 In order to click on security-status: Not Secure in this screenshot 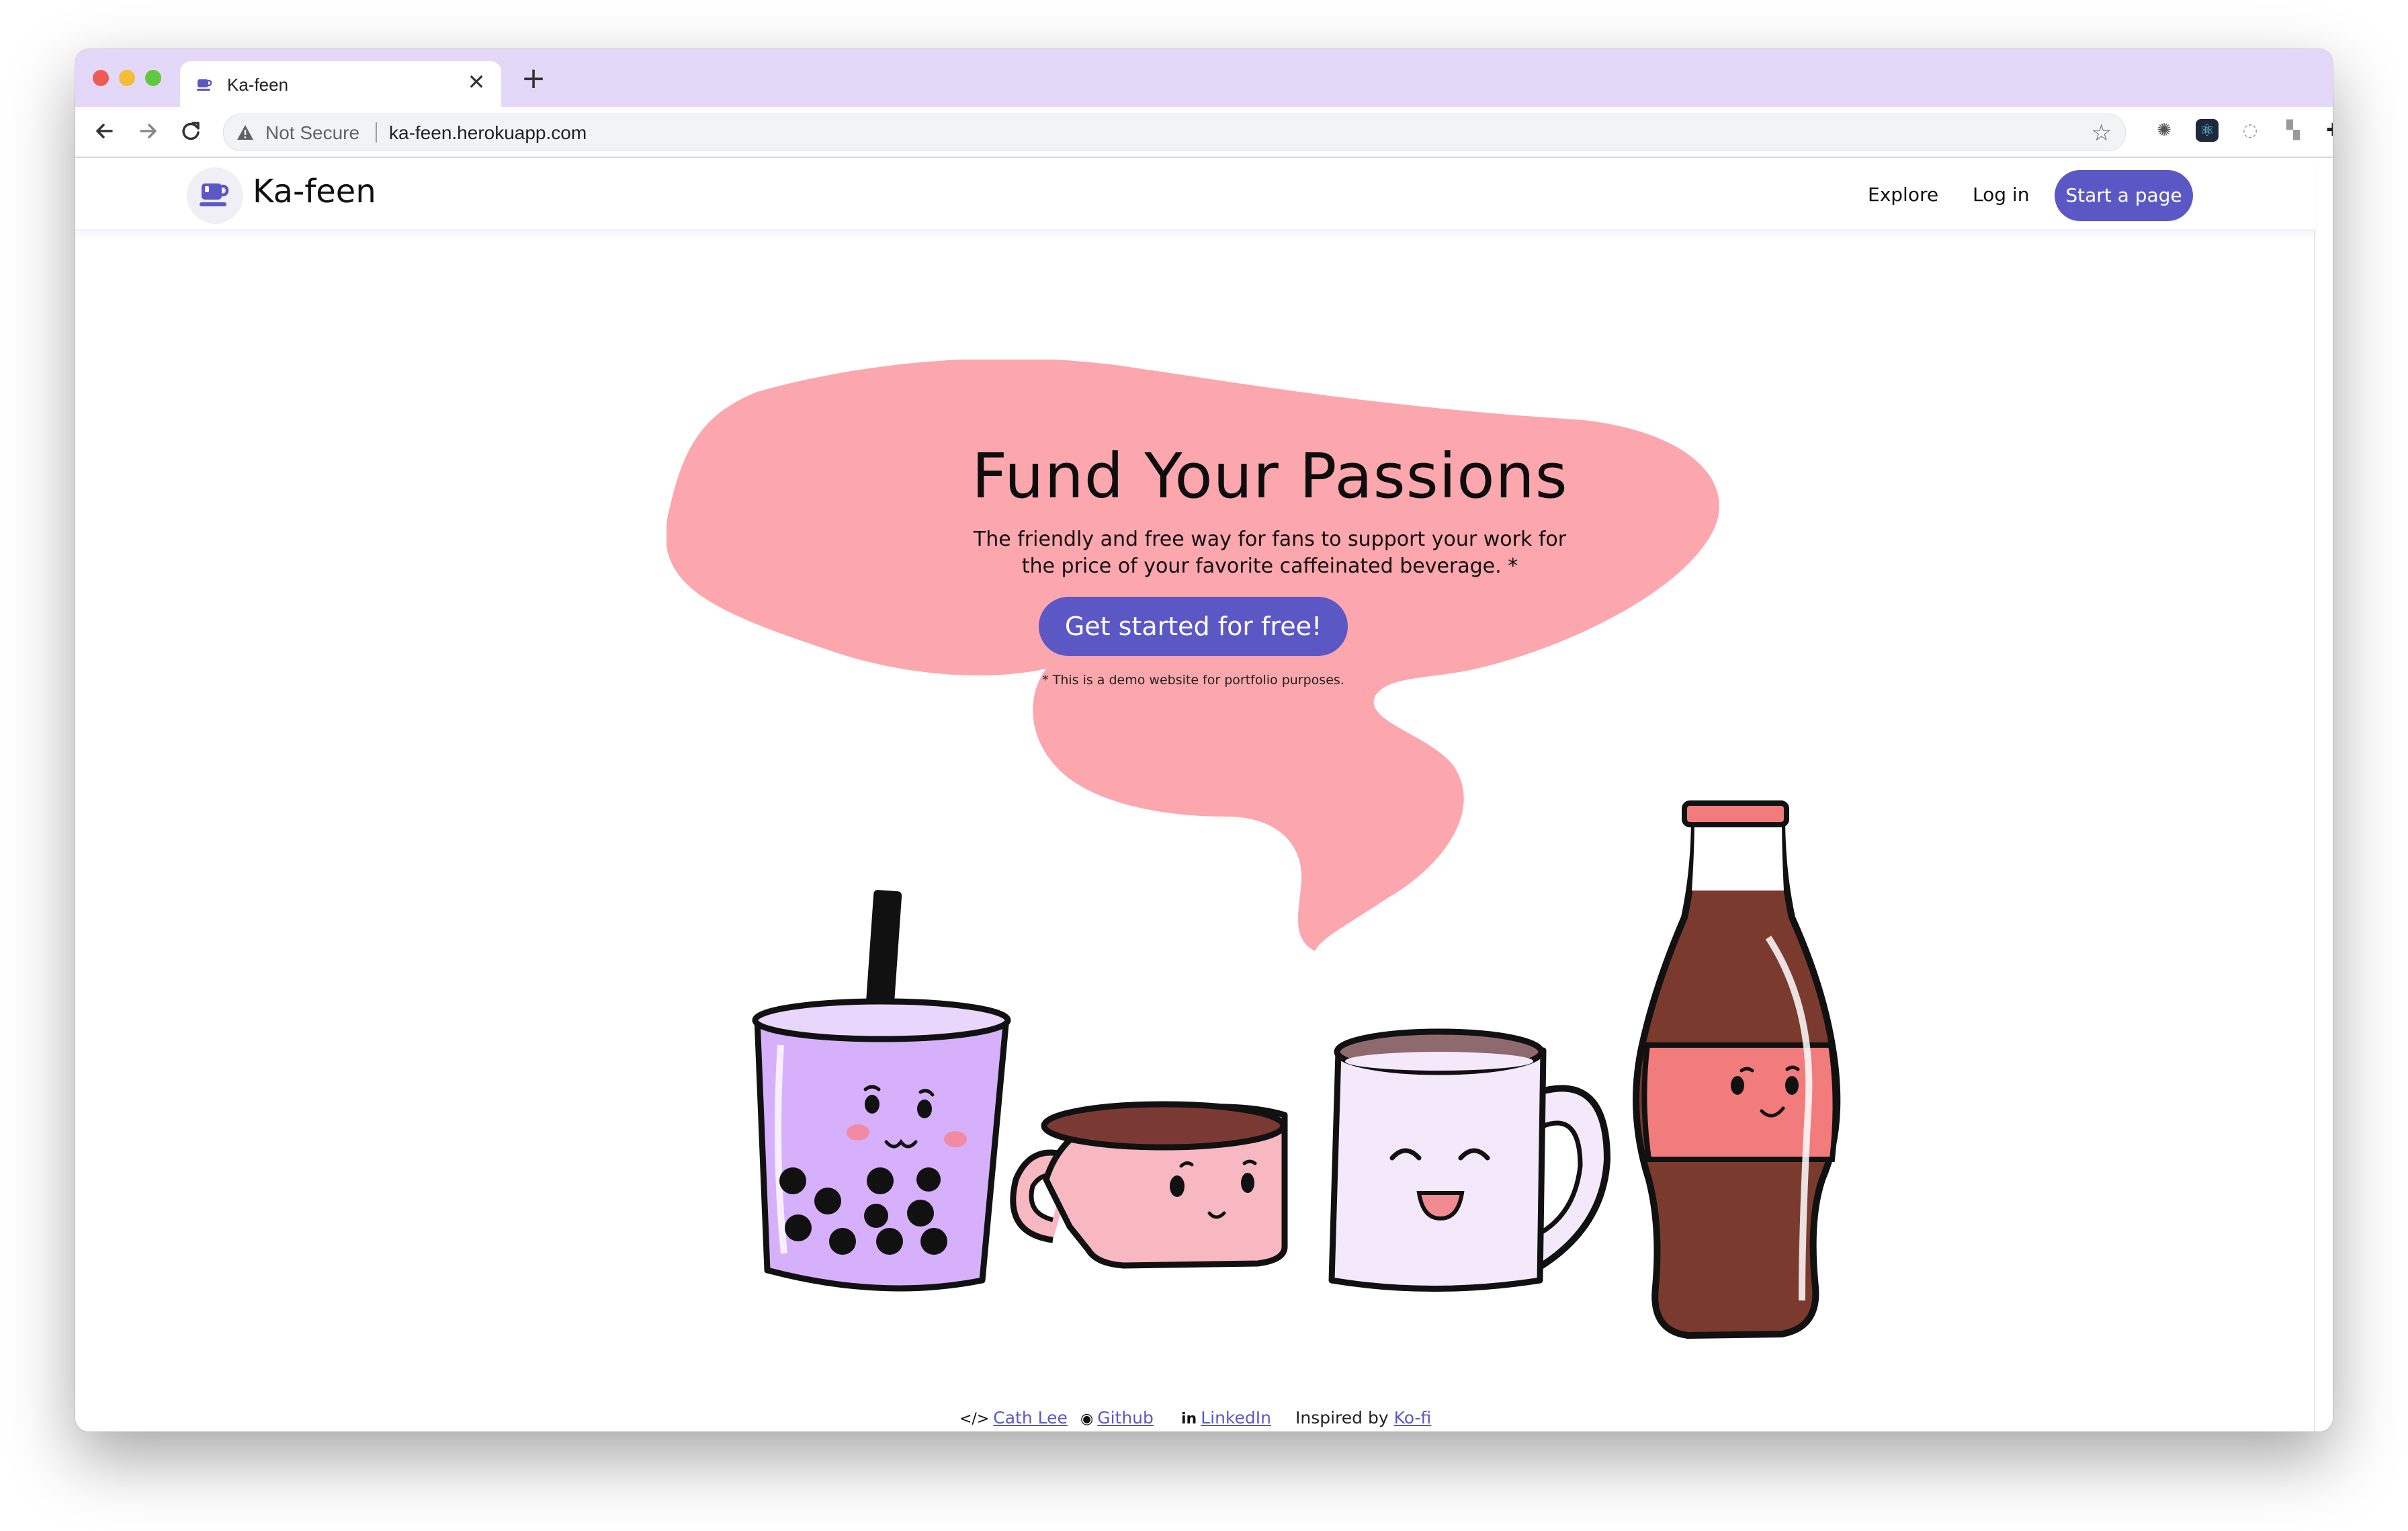, I will do `click(312, 133)`.